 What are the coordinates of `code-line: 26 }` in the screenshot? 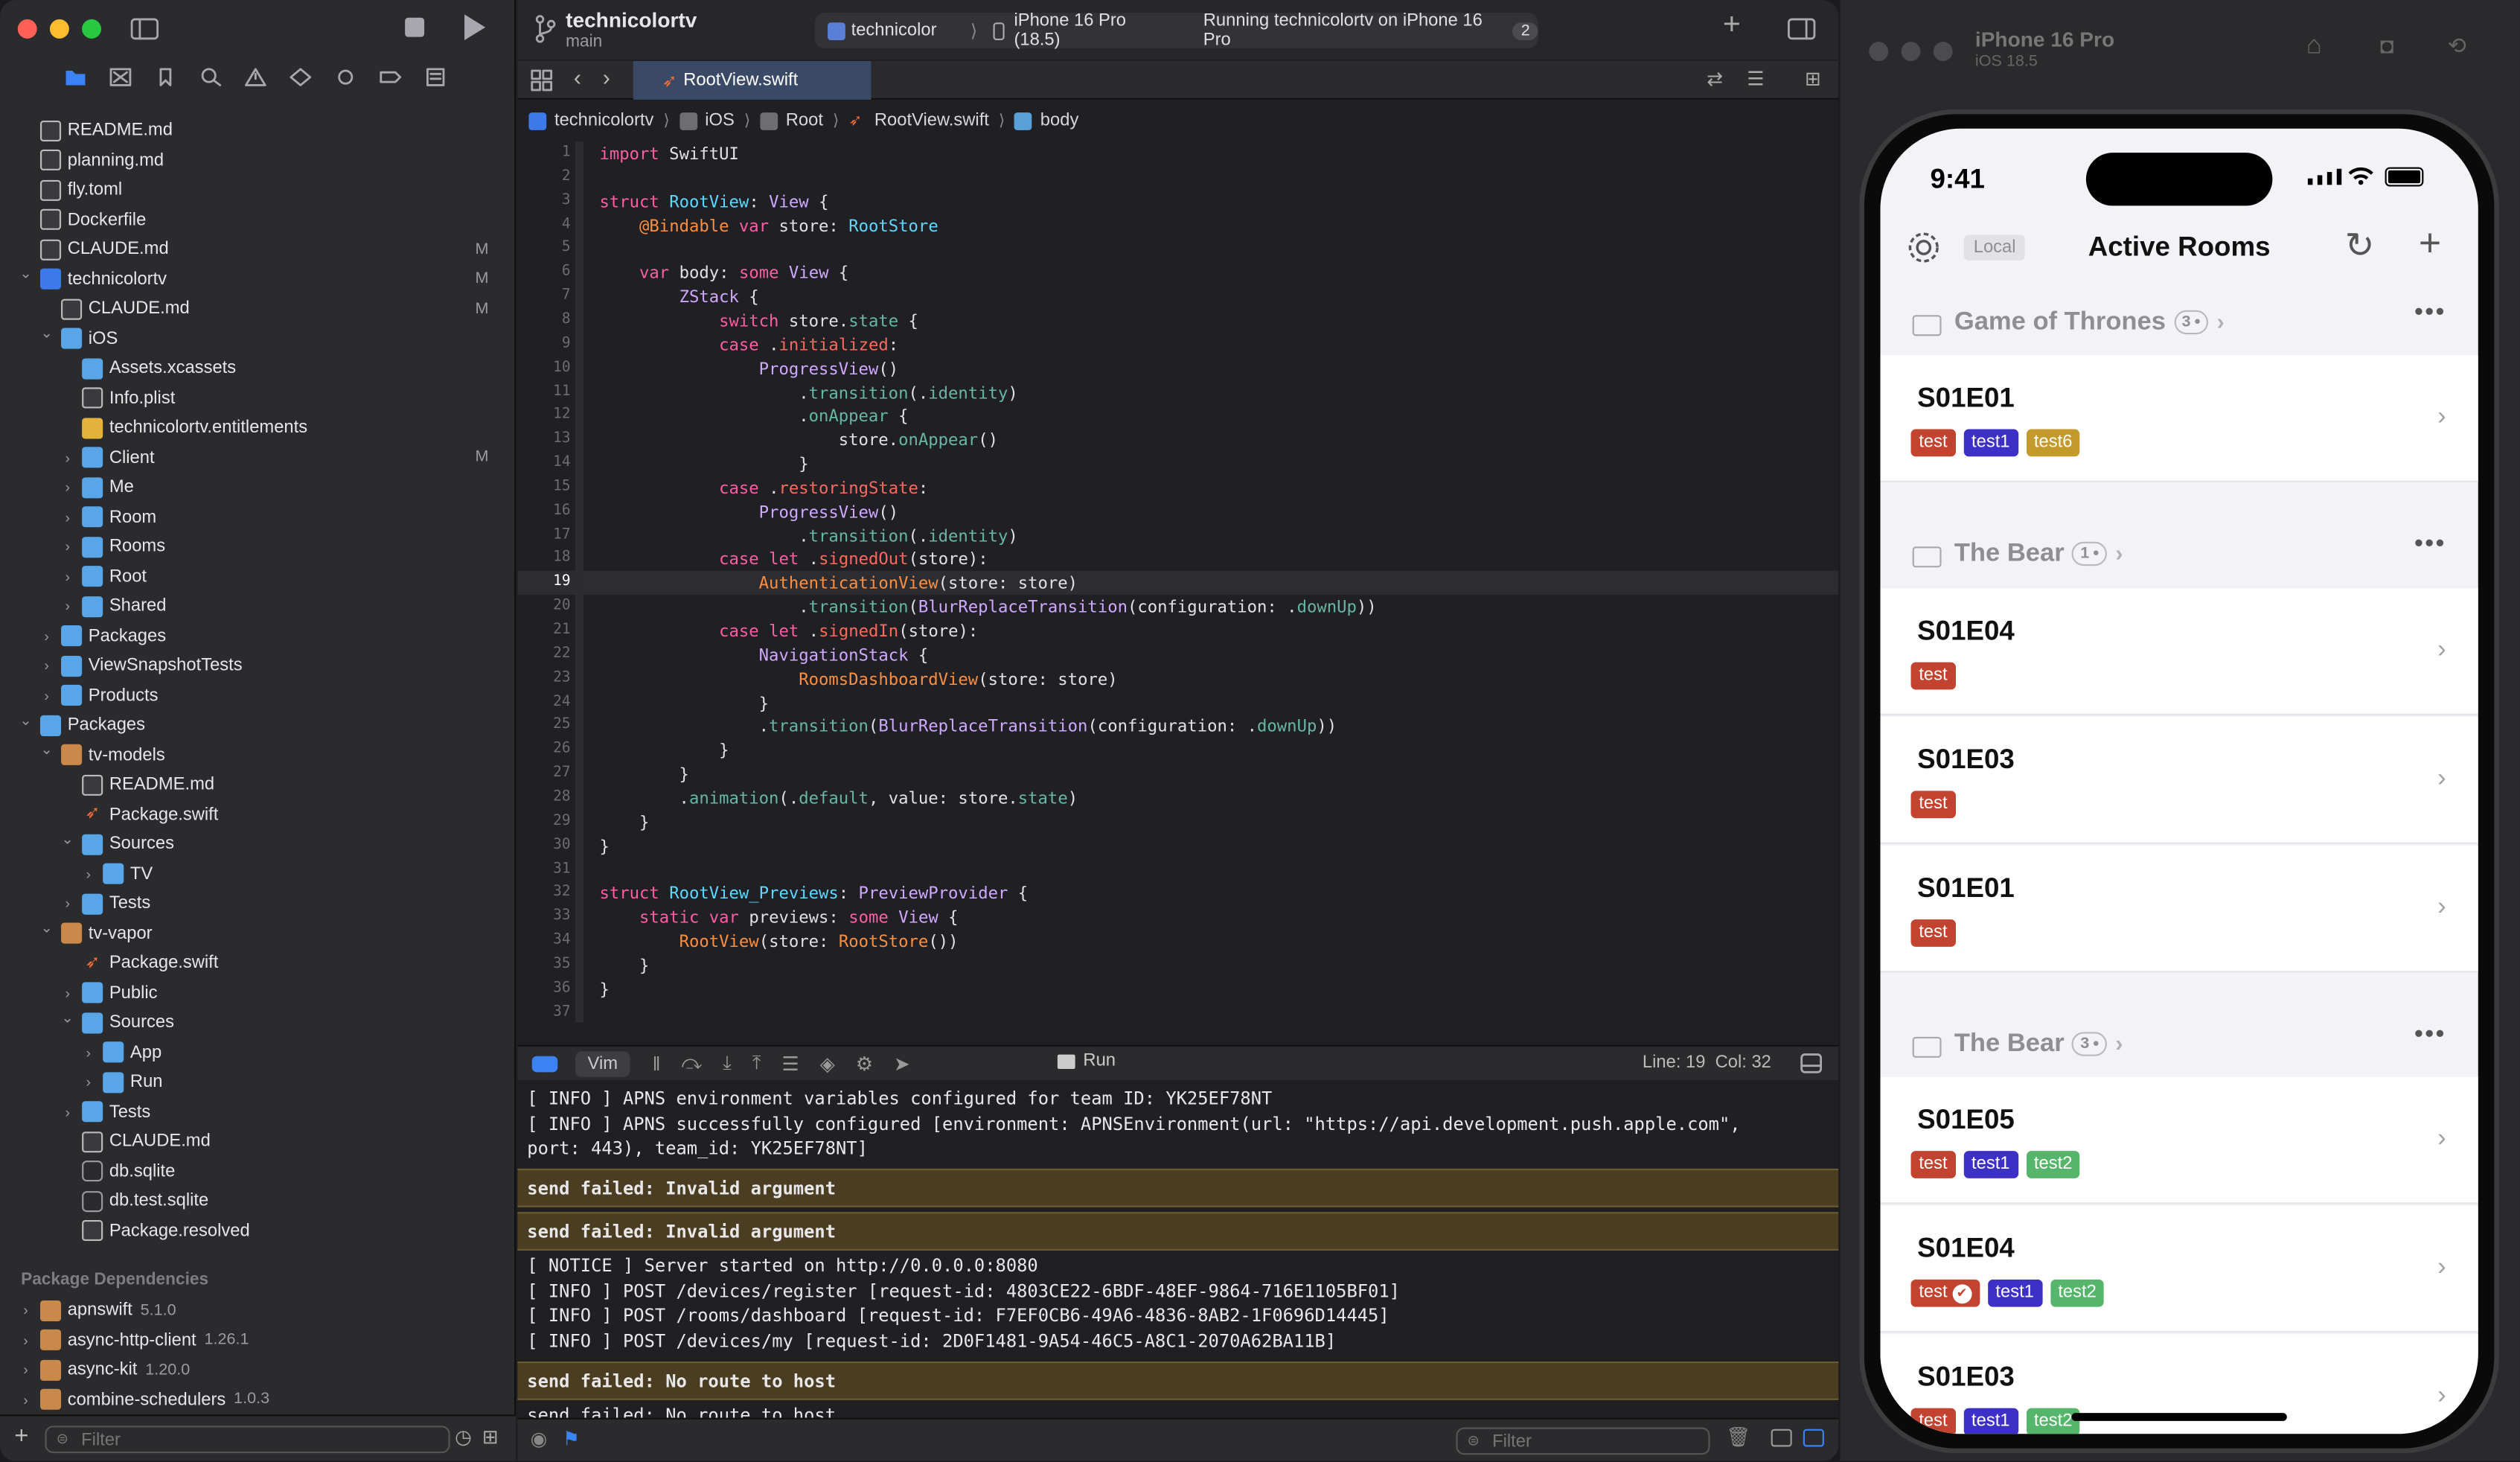 It's located at (1177, 753).